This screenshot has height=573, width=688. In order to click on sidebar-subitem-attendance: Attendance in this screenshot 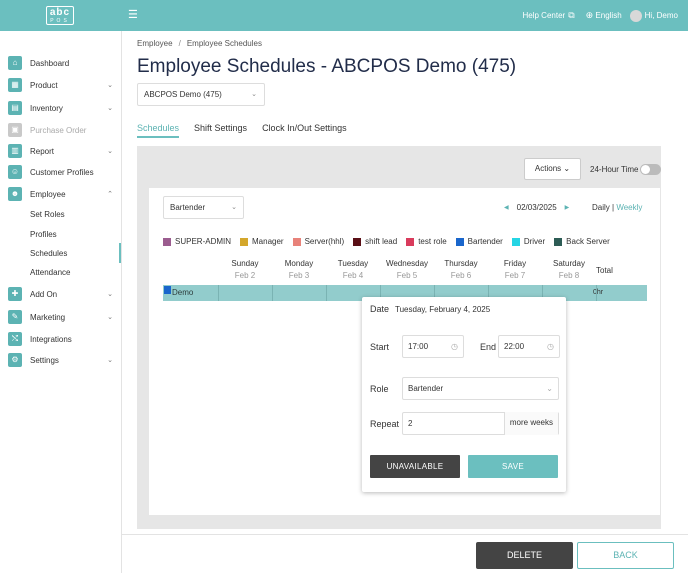, I will do `click(50, 272)`.